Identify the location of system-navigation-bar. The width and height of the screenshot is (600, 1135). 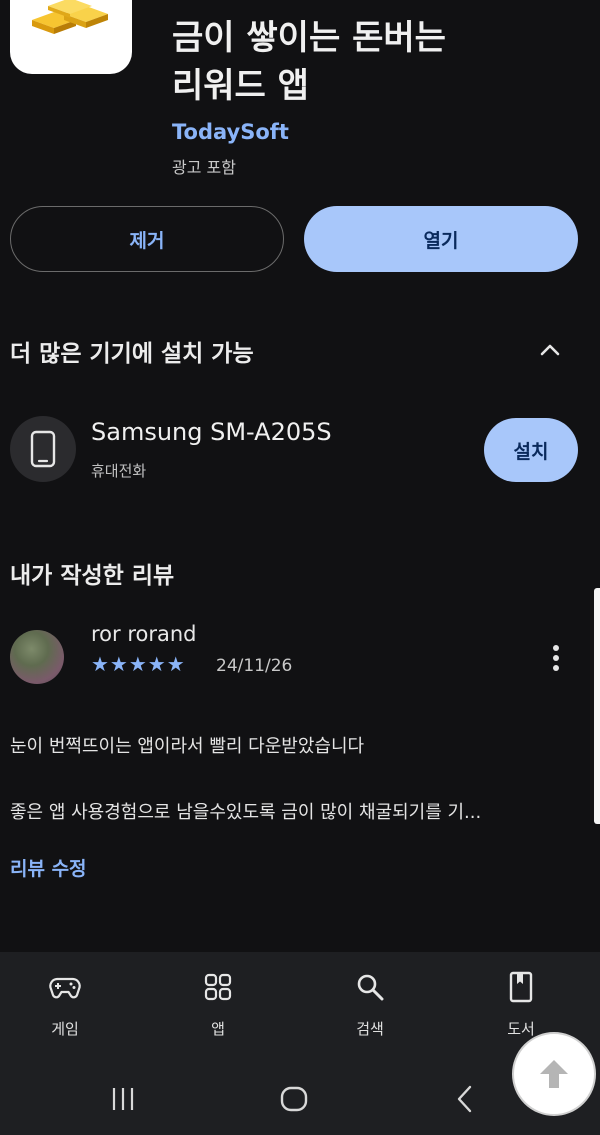
(300, 1097).